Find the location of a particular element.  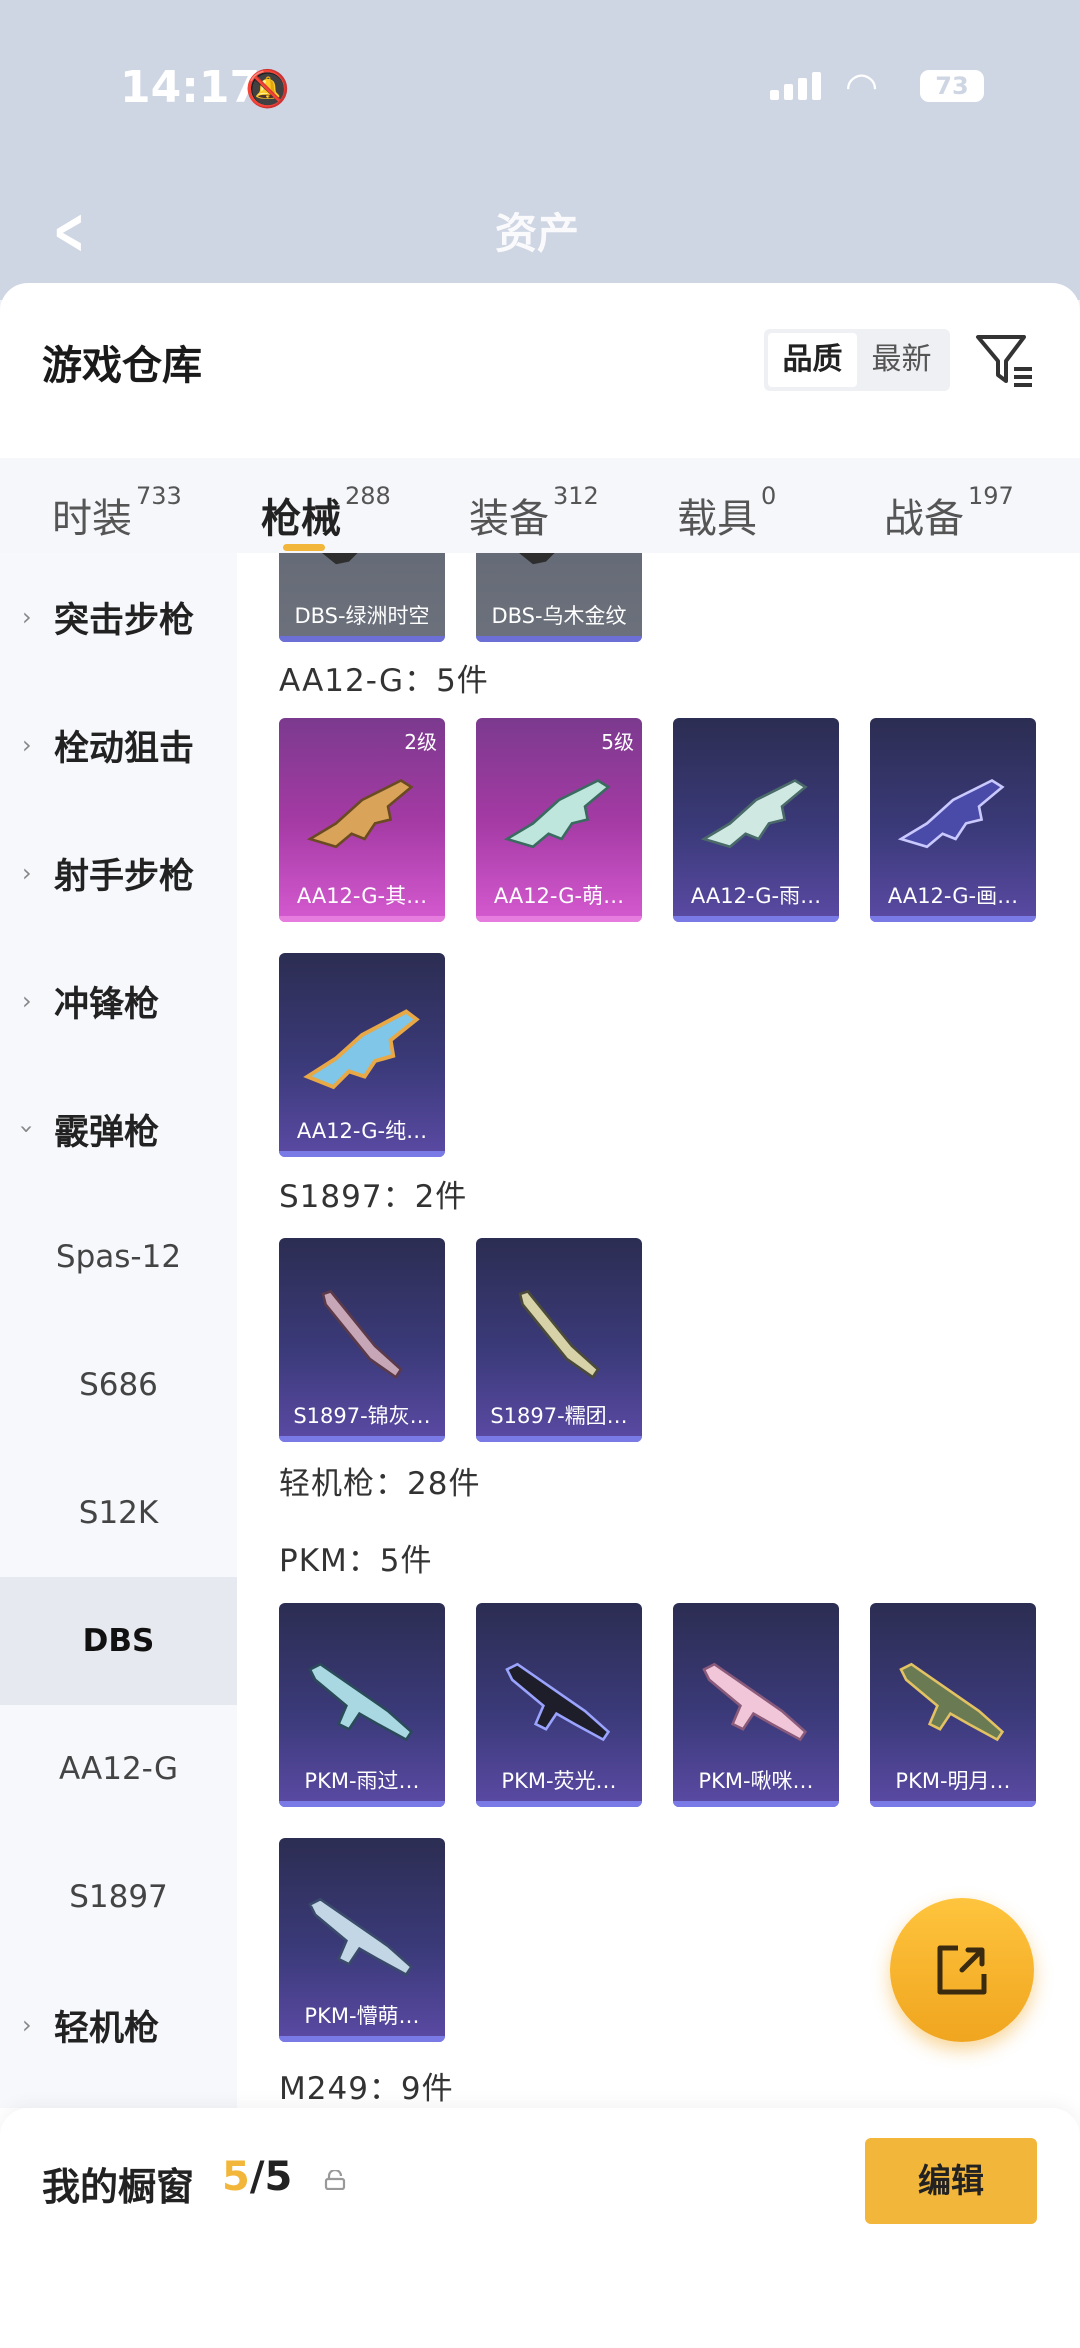

share-export-icon is located at coordinates (962, 1970).